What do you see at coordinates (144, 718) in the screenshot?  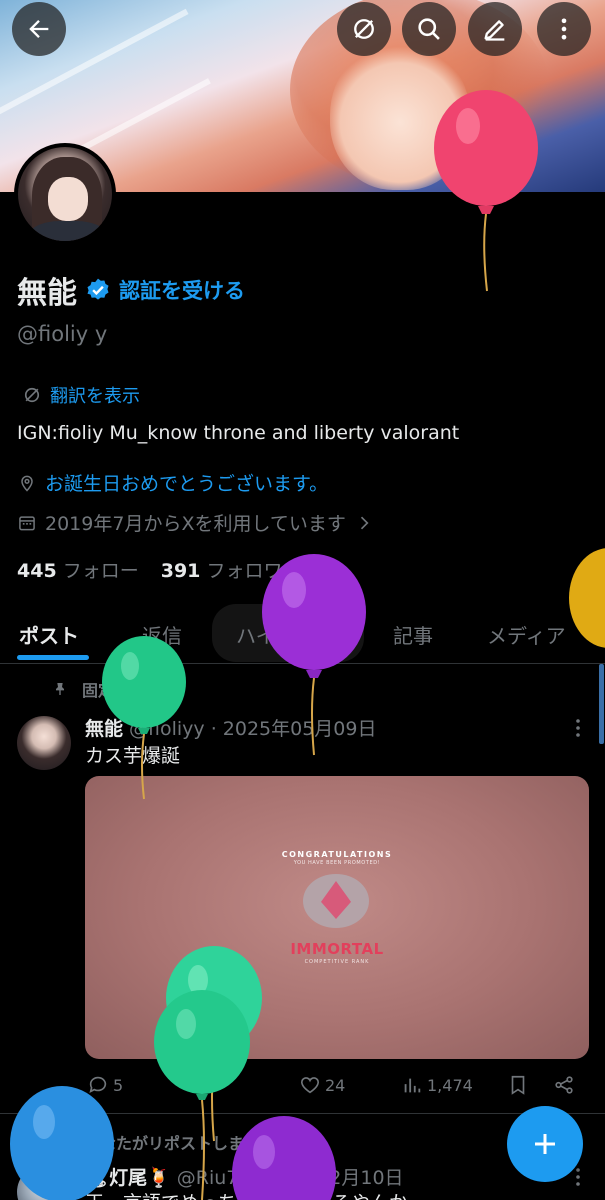 I see `balloon-green` at bounding box center [144, 718].